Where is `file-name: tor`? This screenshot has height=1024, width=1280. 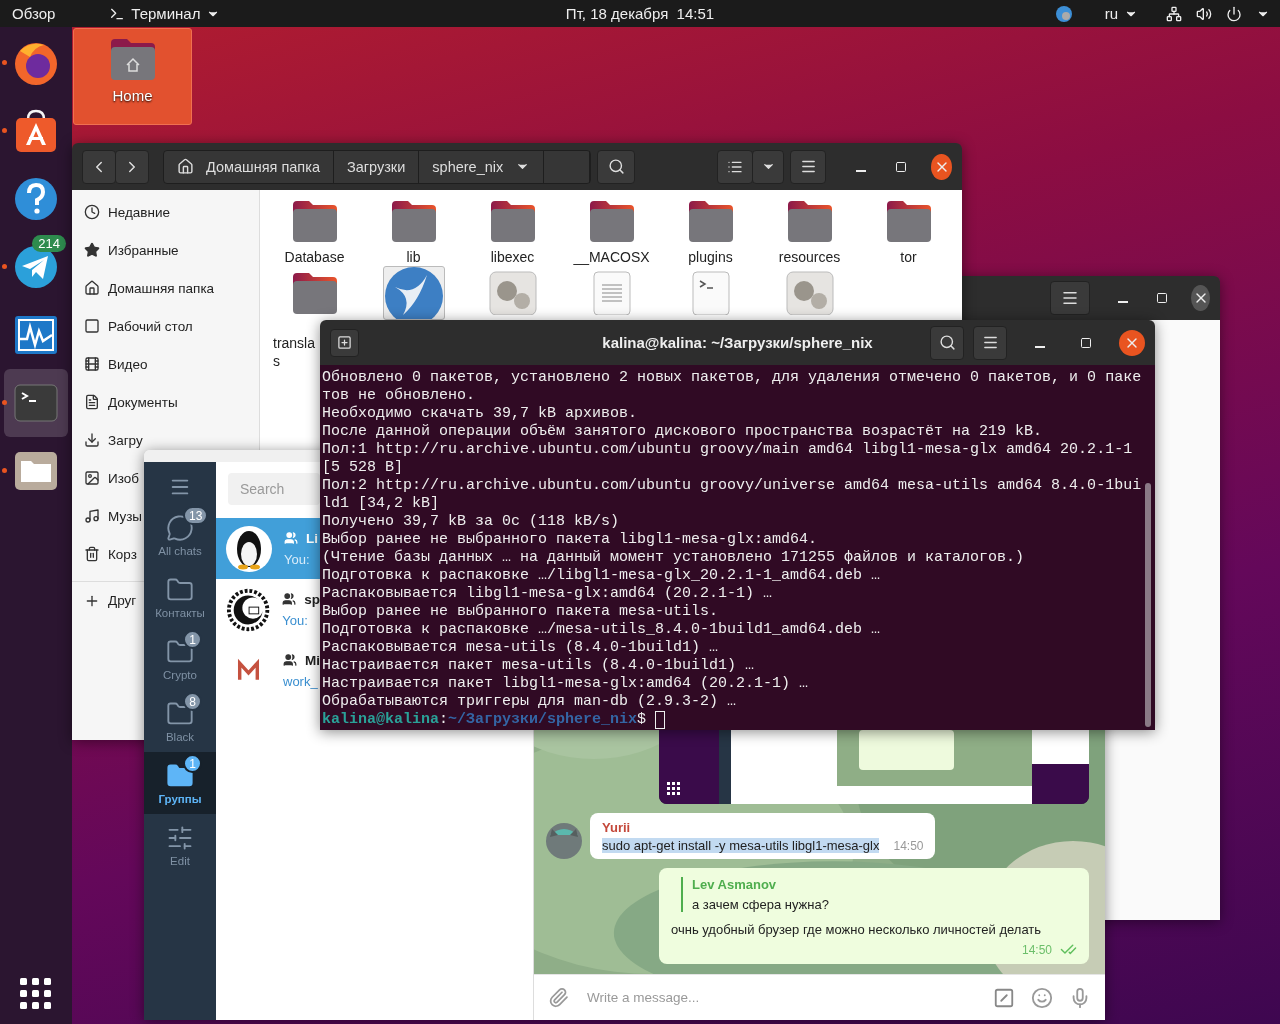 file-name: tor is located at coordinates (908, 257).